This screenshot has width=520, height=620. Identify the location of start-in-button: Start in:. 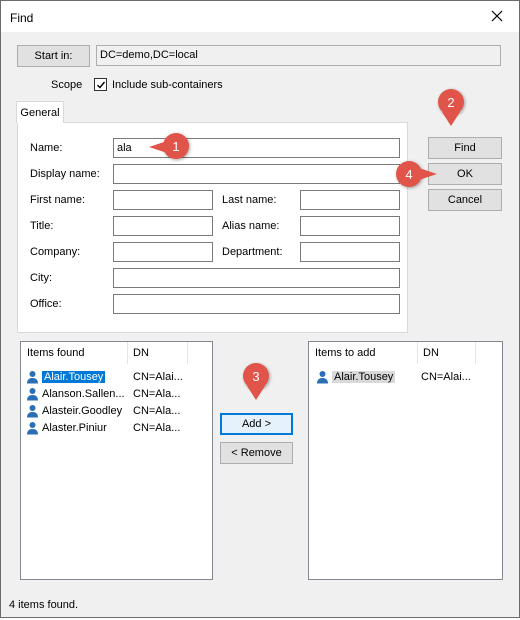
(53, 56).